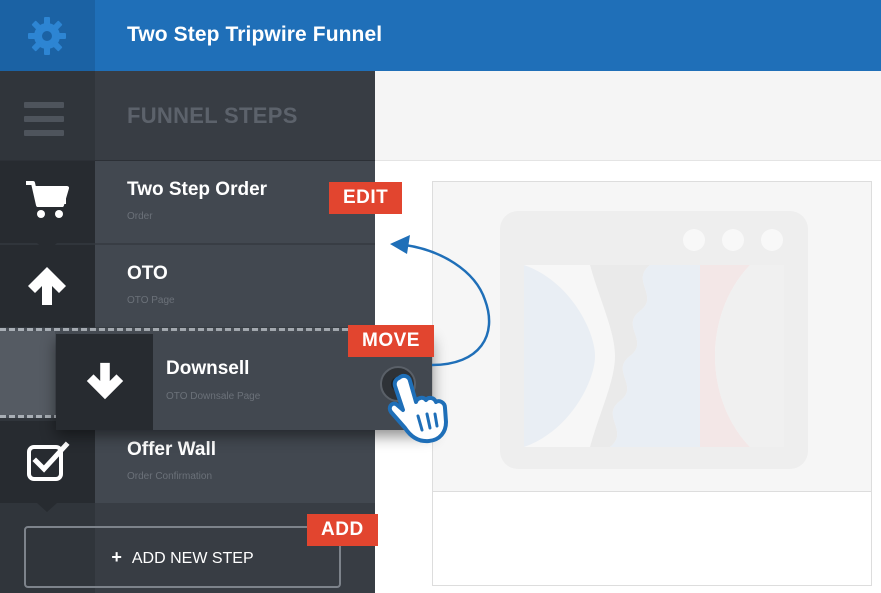 This screenshot has height=593, width=881. What do you see at coordinates (147, 273) in the screenshot?
I see `step-title: OTO` at bounding box center [147, 273].